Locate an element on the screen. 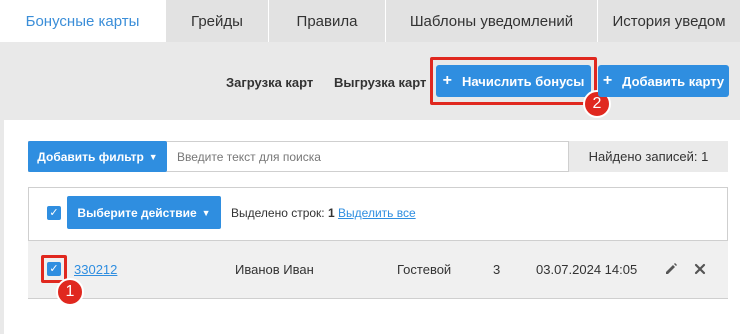 This screenshot has width=740, height=334. add-card-button: + Добавить карту is located at coordinates (663, 81).